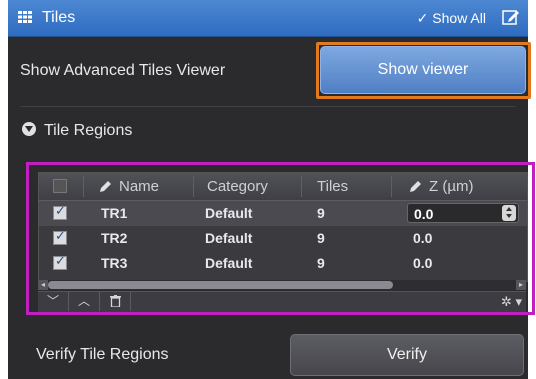 The height and width of the screenshot is (379, 536). What do you see at coordinates (268, 18) in the screenshot?
I see `panel-title-bar: Tiles ✓ Show All` at bounding box center [268, 18].